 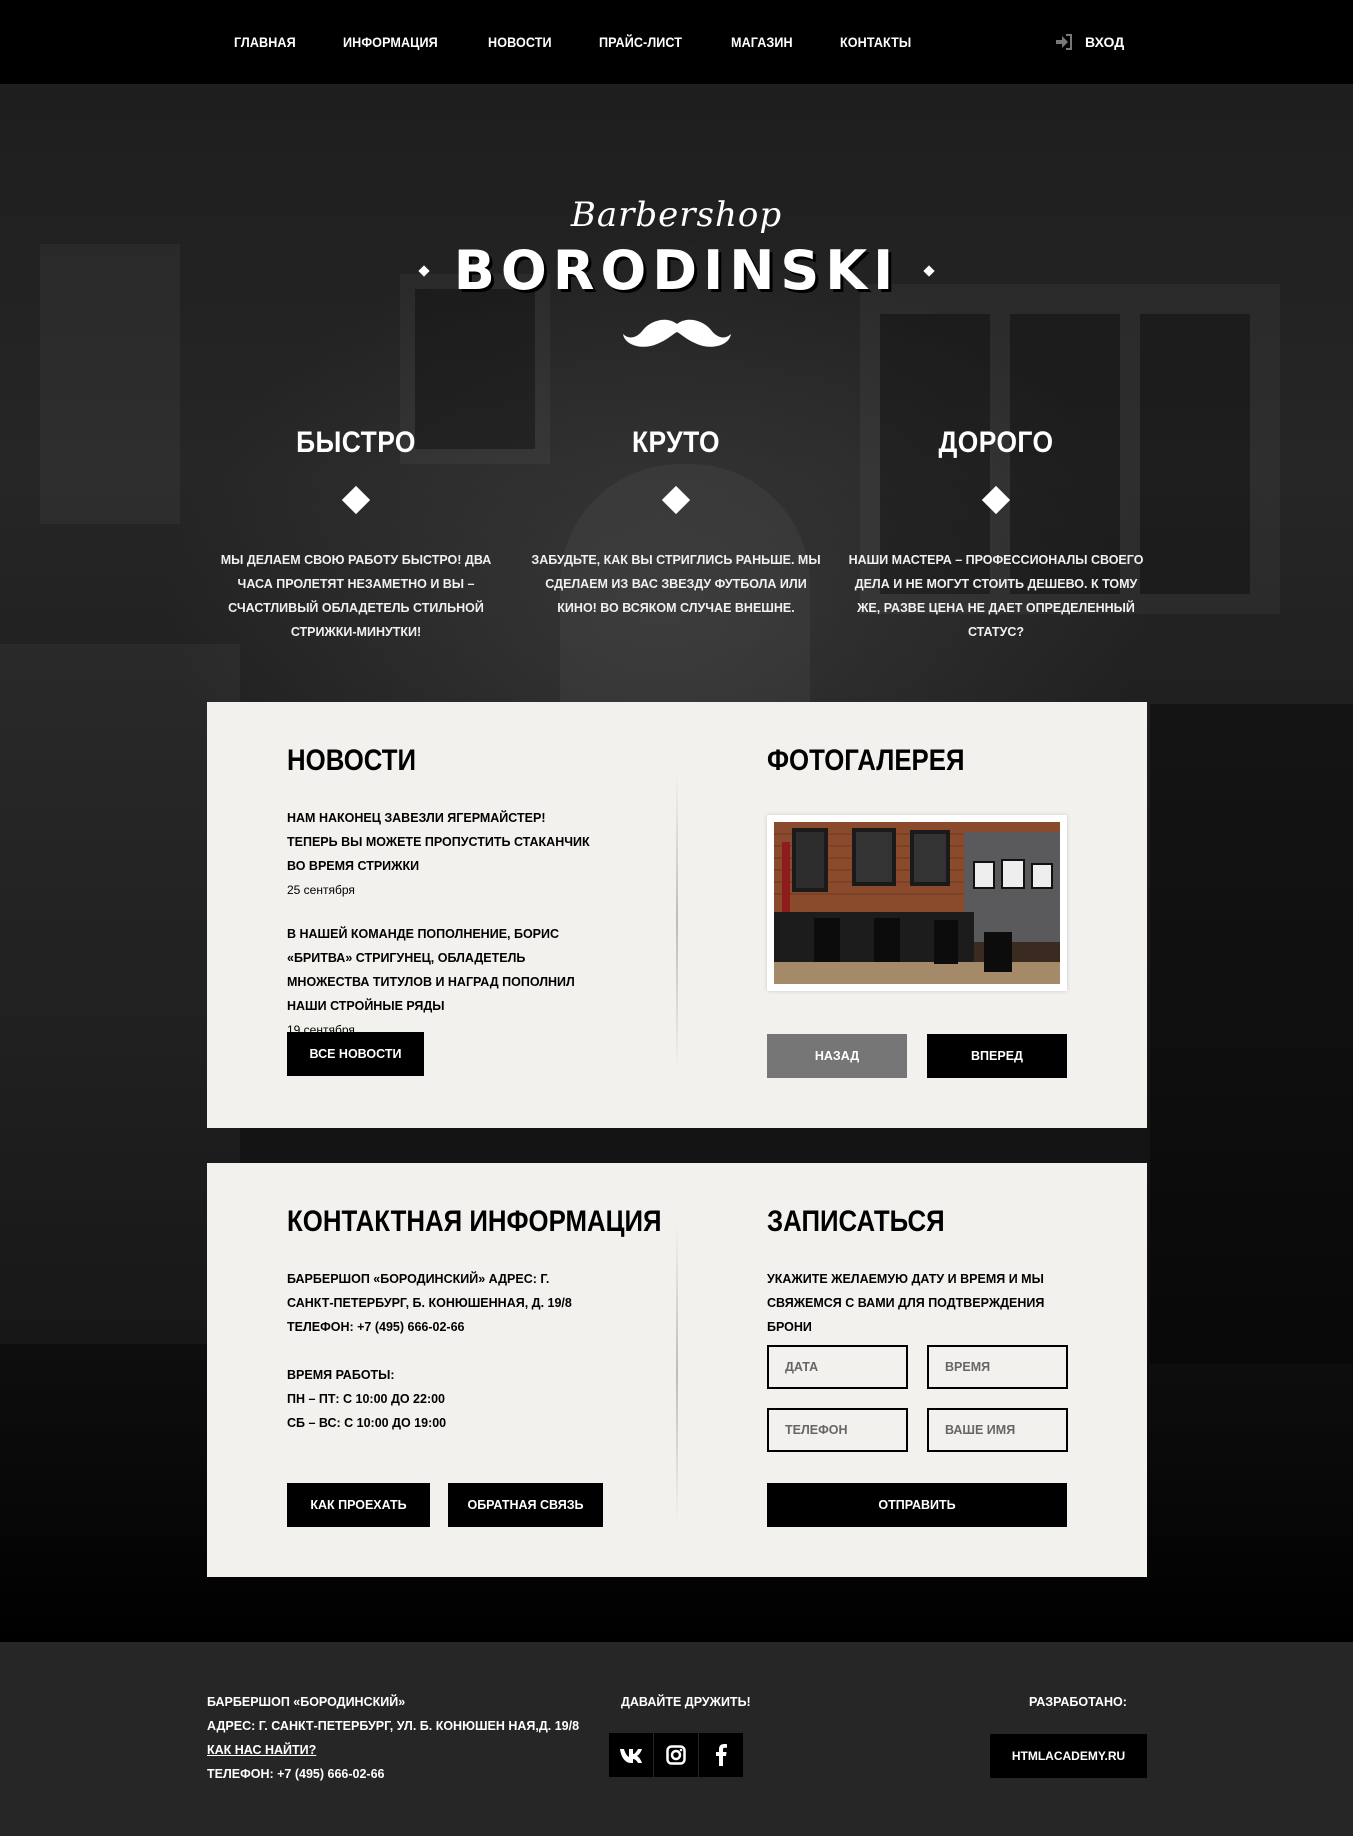 I want to click on mustache-icon, so click(x=676, y=333).